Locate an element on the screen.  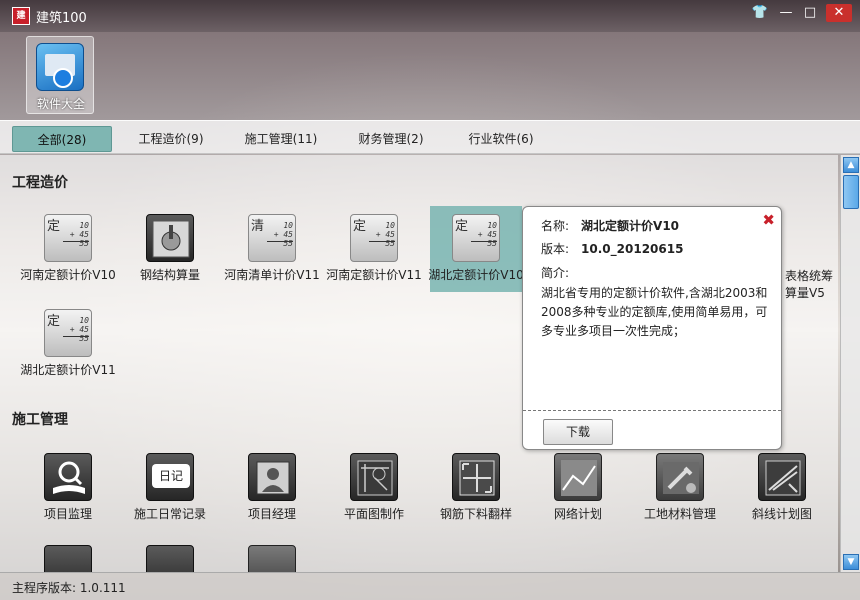
app-title: 建筑100 is located at coordinates (61, 18).